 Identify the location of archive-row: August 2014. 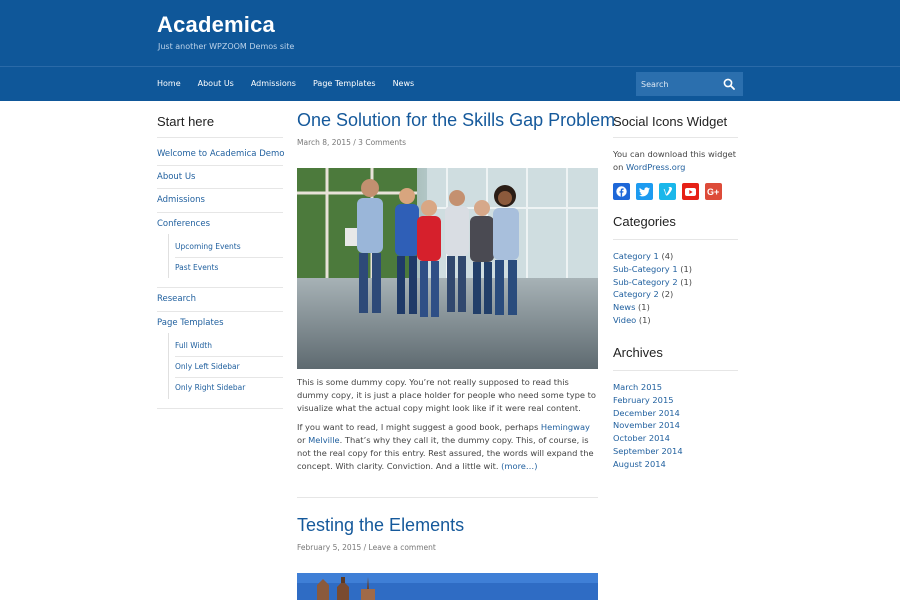
(648, 464).